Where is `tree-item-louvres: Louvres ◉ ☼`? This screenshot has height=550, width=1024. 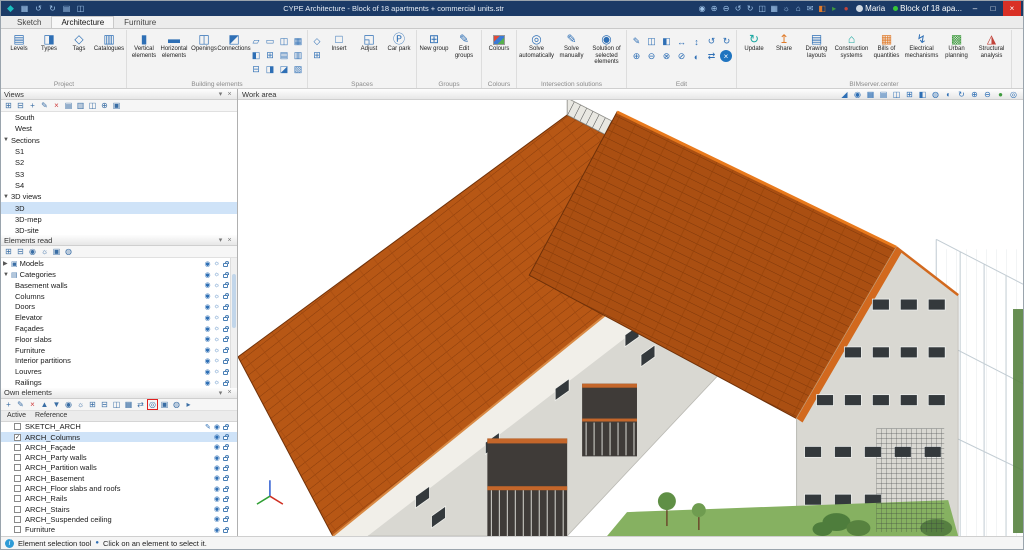 tree-item-louvres: Louvres ◉ ☼ is located at coordinates (119, 371).